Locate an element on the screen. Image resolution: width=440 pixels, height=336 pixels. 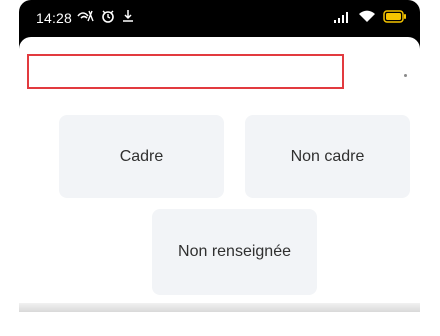
status-bar: 14:28 is located at coordinates (219, 18).